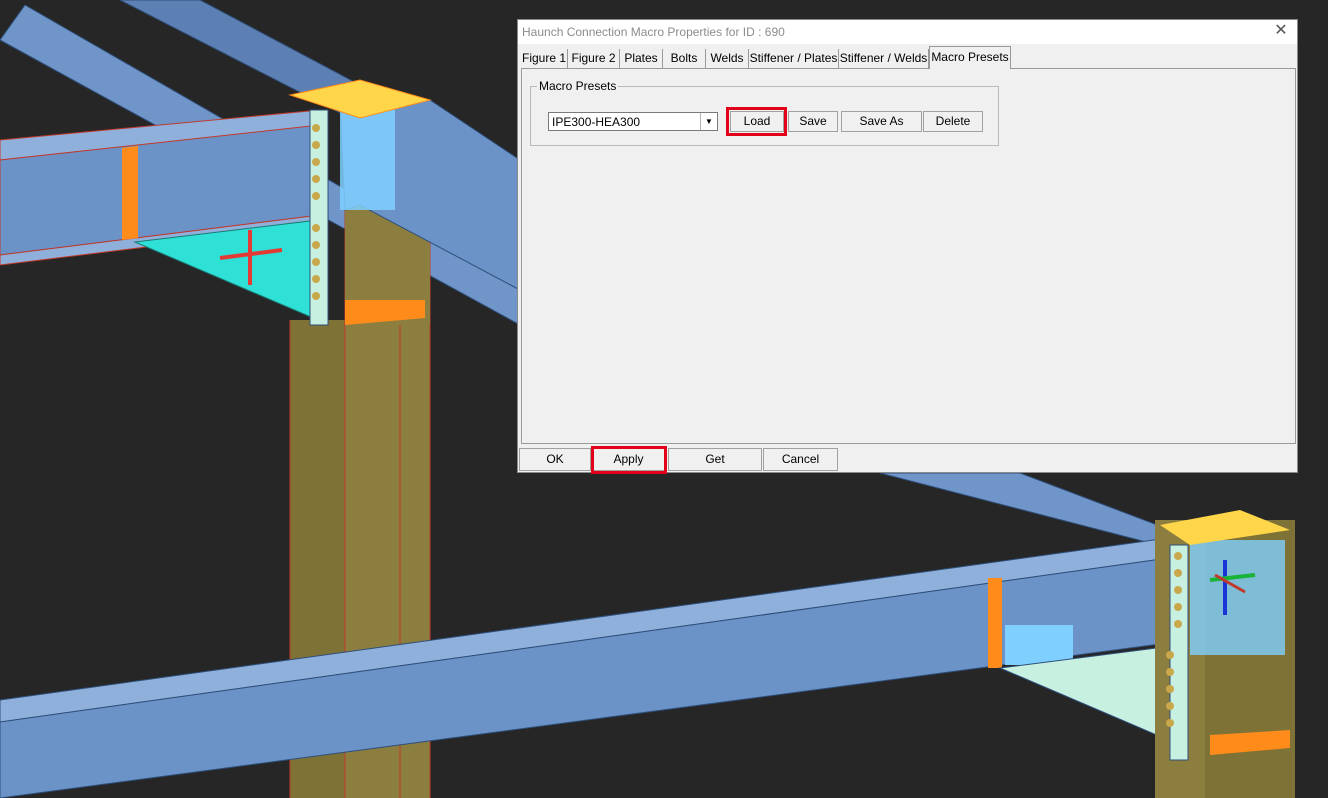  What do you see at coordinates (953, 121) in the screenshot?
I see `delete-button: Delete` at bounding box center [953, 121].